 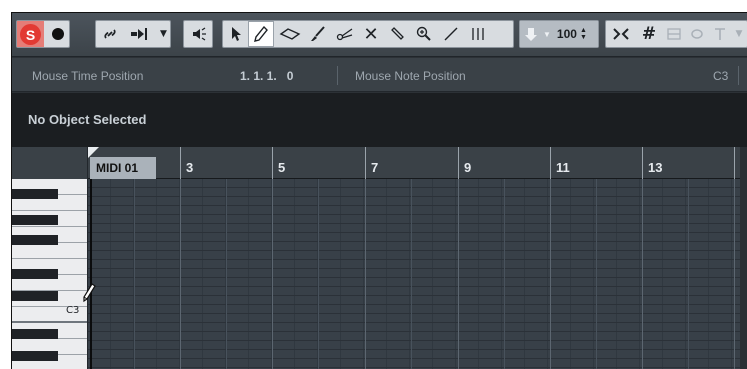 What do you see at coordinates (91, 274) in the screenshot?
I see `project-cursor` at bounding box center [91, 274].